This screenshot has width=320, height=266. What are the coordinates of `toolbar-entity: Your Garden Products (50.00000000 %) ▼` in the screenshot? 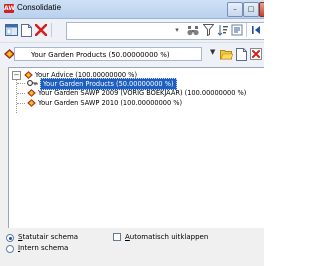 It's located at (132, 54).